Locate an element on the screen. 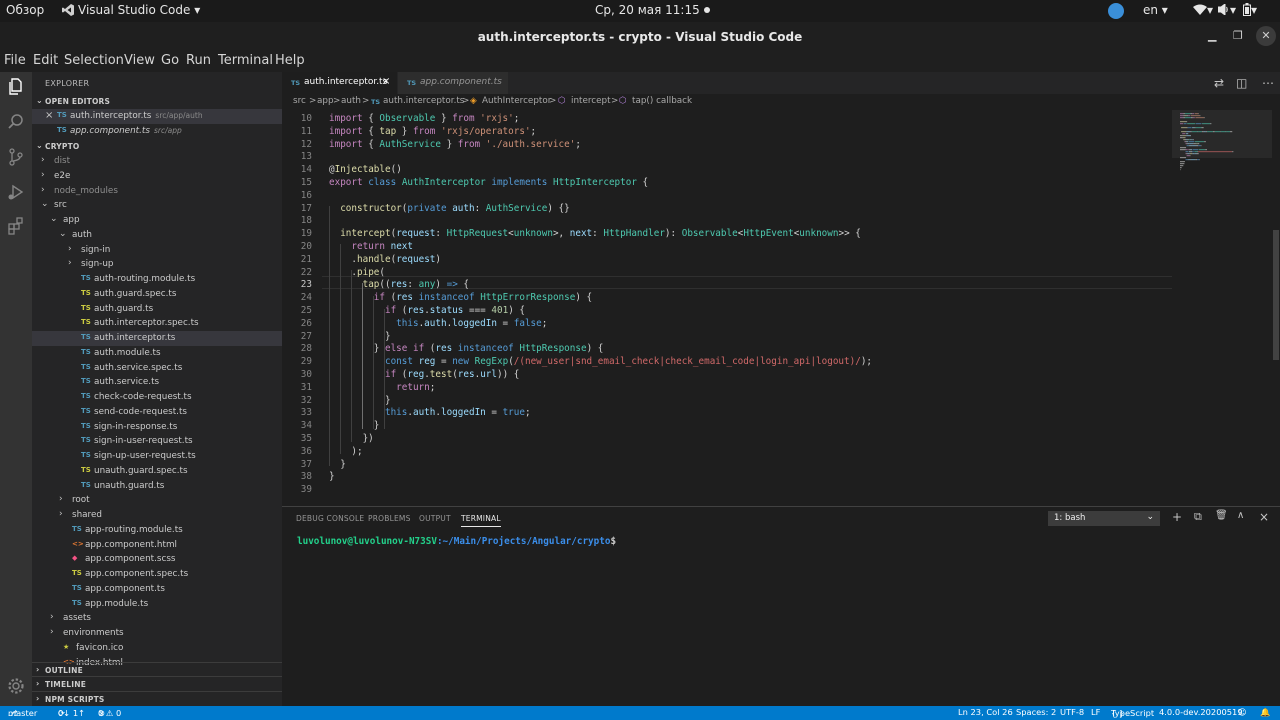 This screenshot has height=720, width=1280. tray-app-icon is located at coordinates (1116, 11).